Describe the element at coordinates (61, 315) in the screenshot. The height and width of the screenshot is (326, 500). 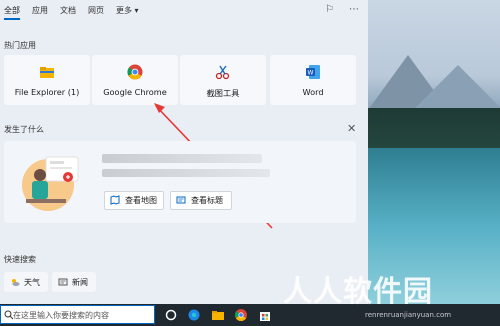
I see `search-placeholder: 在这里输入你要搜索的内容` at that location.